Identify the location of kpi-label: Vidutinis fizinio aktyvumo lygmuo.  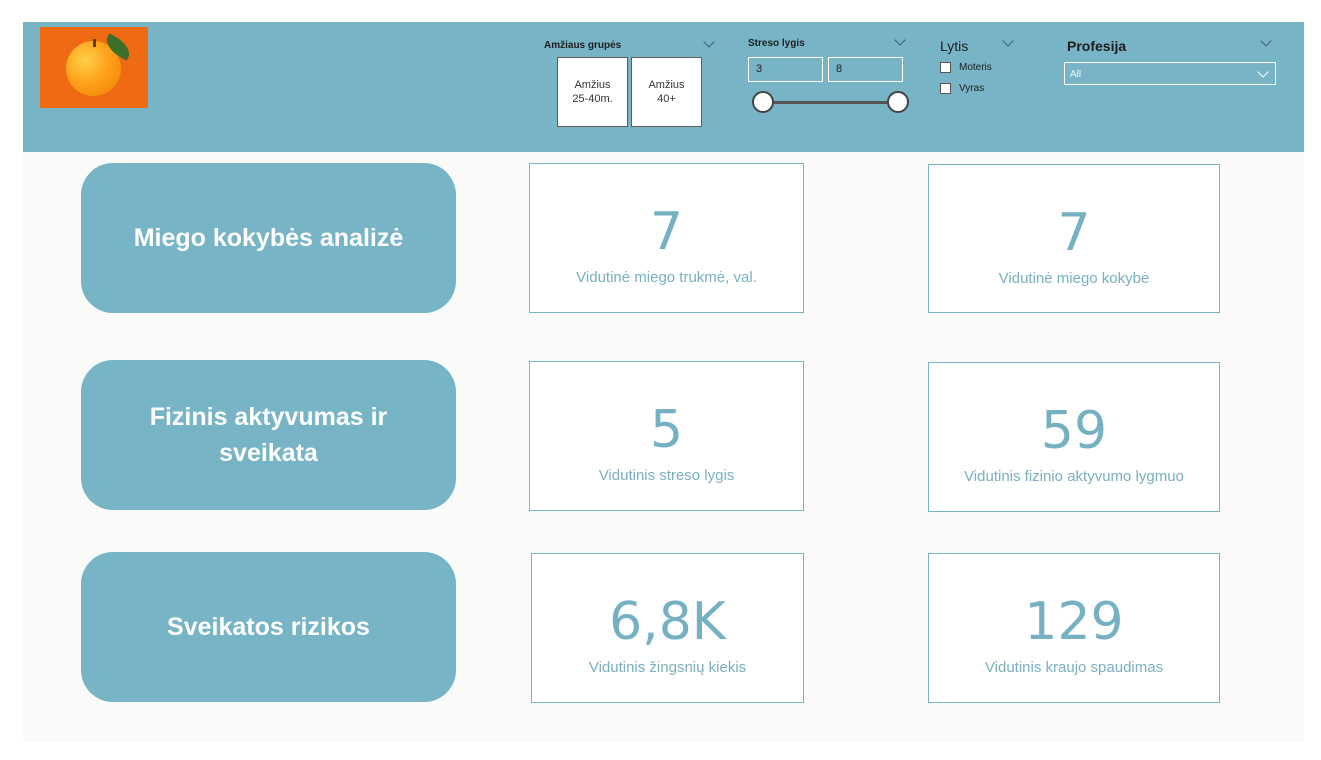
(1074, 476).